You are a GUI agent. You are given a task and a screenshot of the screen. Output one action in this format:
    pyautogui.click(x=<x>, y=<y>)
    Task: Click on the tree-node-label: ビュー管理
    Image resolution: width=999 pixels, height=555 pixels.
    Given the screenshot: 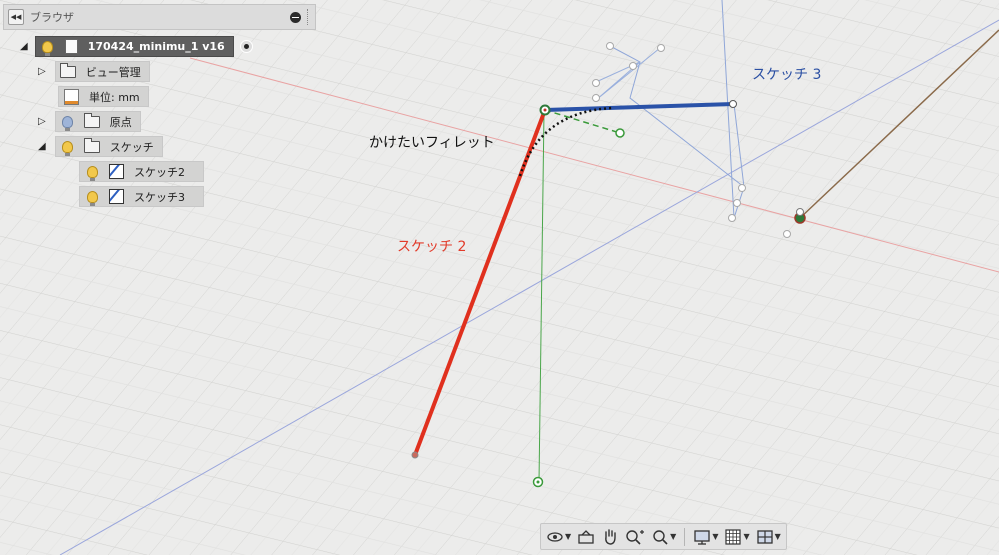 What is the action you would take?
    pyautogui.click(x=113, y=72)
    